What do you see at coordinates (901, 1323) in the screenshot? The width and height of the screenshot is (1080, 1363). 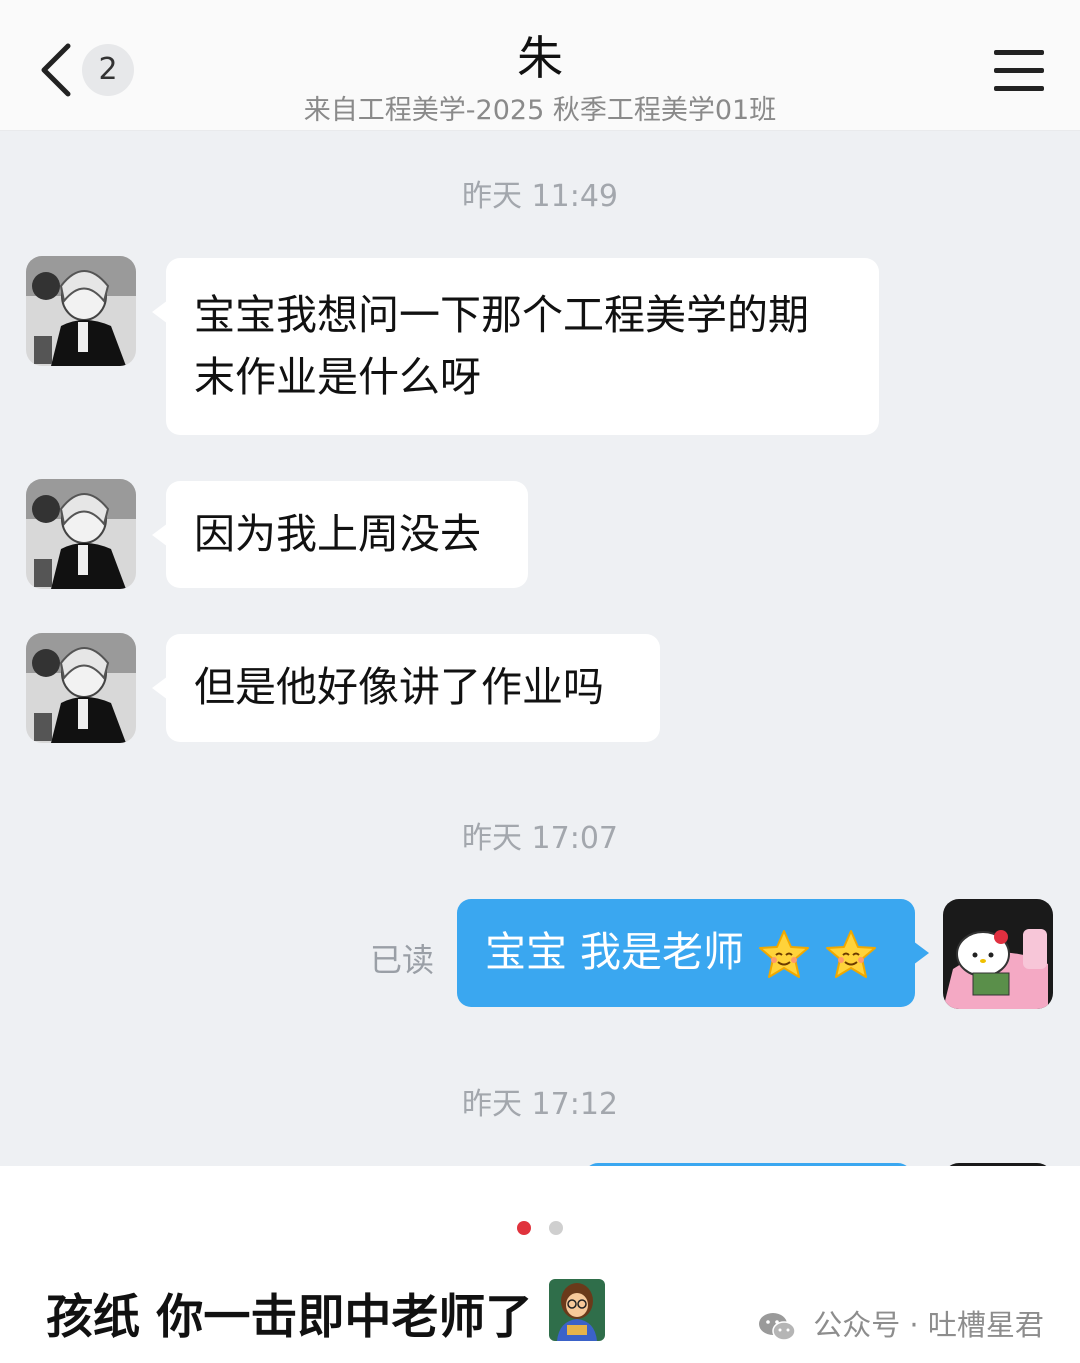 I see `watermark: 公众号 · 吐槽星君` at bounding box center [901, 1323].